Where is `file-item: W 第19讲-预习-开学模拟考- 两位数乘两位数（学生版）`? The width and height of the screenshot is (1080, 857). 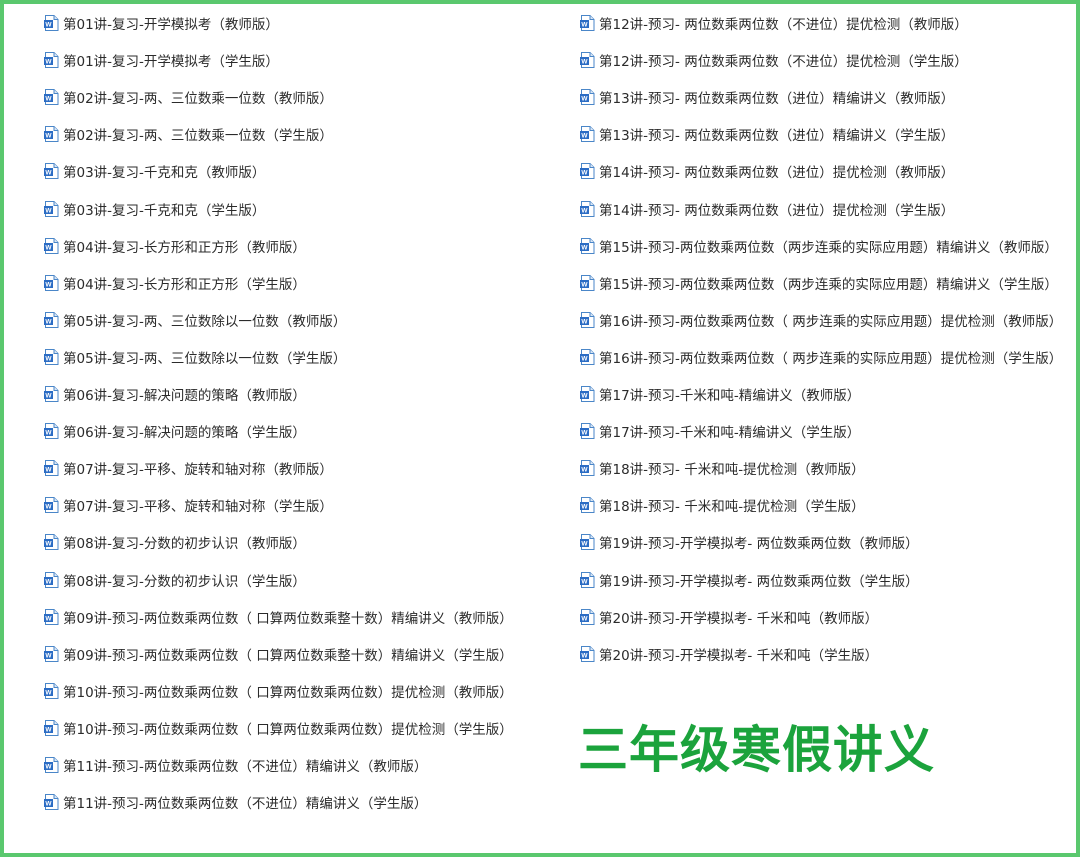 file-item: W 第19讲-预习-开学模拟考- 两位数乘两位数（学生版） is located at coordinates (749, 580).